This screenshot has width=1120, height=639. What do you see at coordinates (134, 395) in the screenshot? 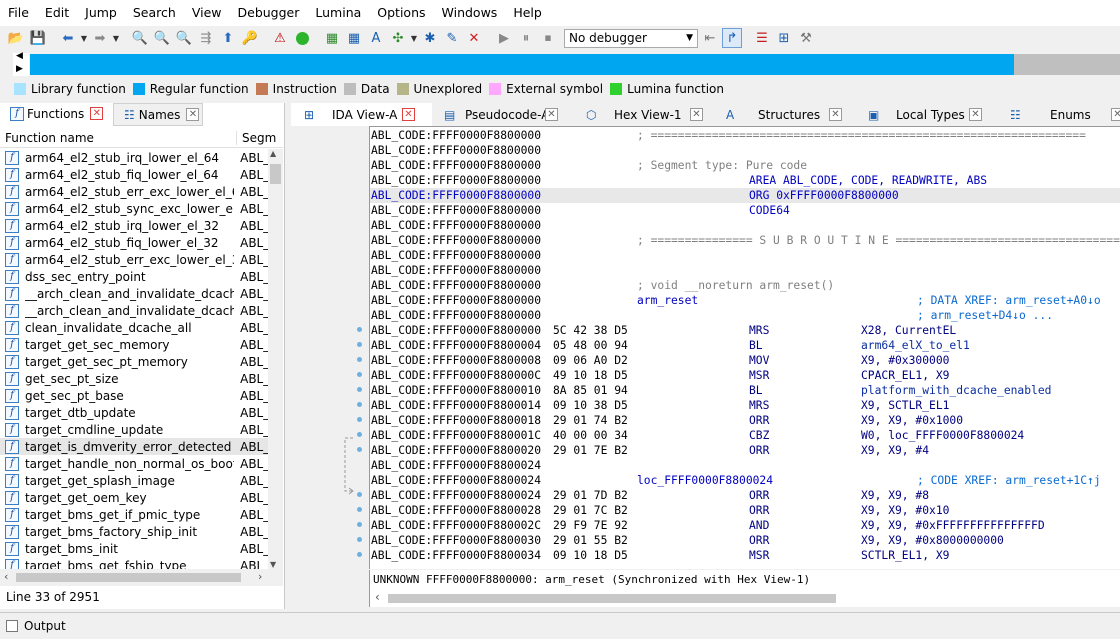
I see `function-row: f get_sec_pt_base ABL_C` at bounding box center [134, 395].